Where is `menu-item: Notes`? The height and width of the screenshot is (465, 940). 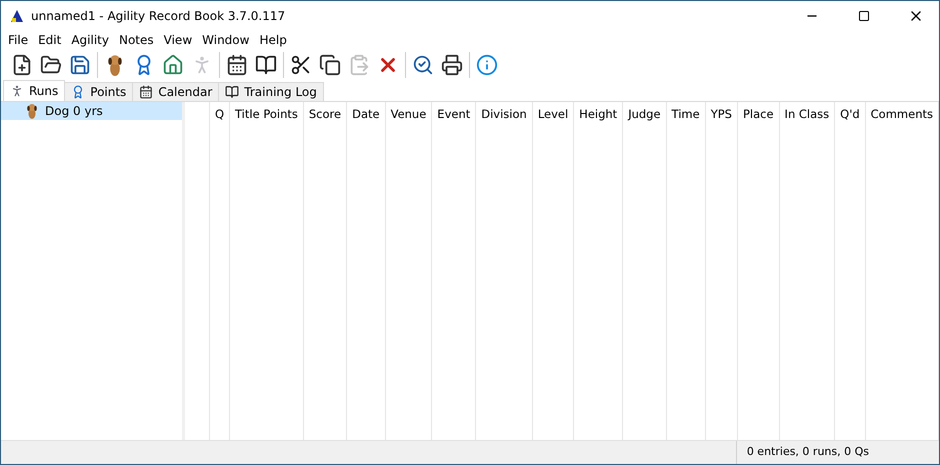 menu-item: Notes is located at coordinates (136, 40).